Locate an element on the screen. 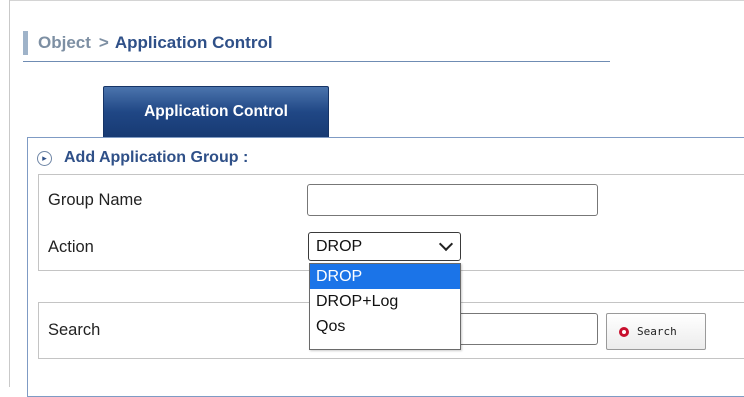 The image size is (744, 397). section-title: Add Application Group : is located at coordinates (156, 157).